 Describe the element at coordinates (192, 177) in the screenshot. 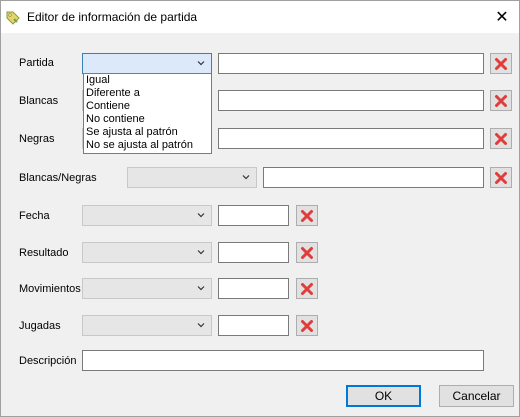

I see `blancas-negras-condition-select` at that location.